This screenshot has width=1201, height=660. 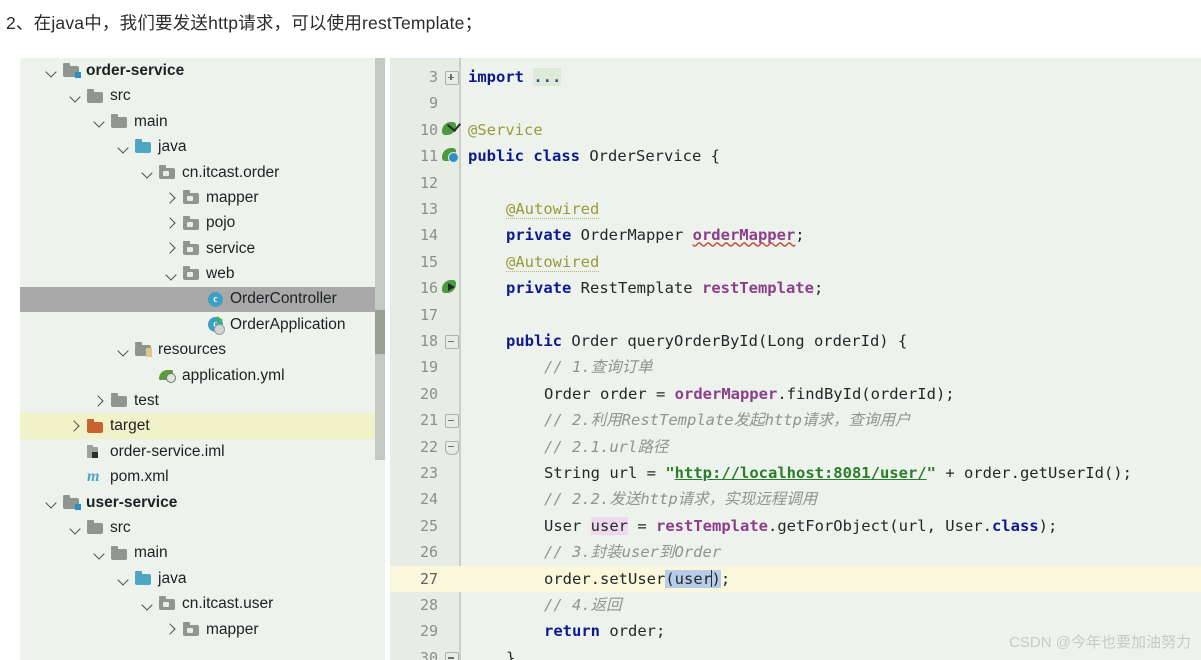 What do you see at coordinates (428, 341) in the screenshot?
I see `line-number: 18` at bounding box center [428, 341].